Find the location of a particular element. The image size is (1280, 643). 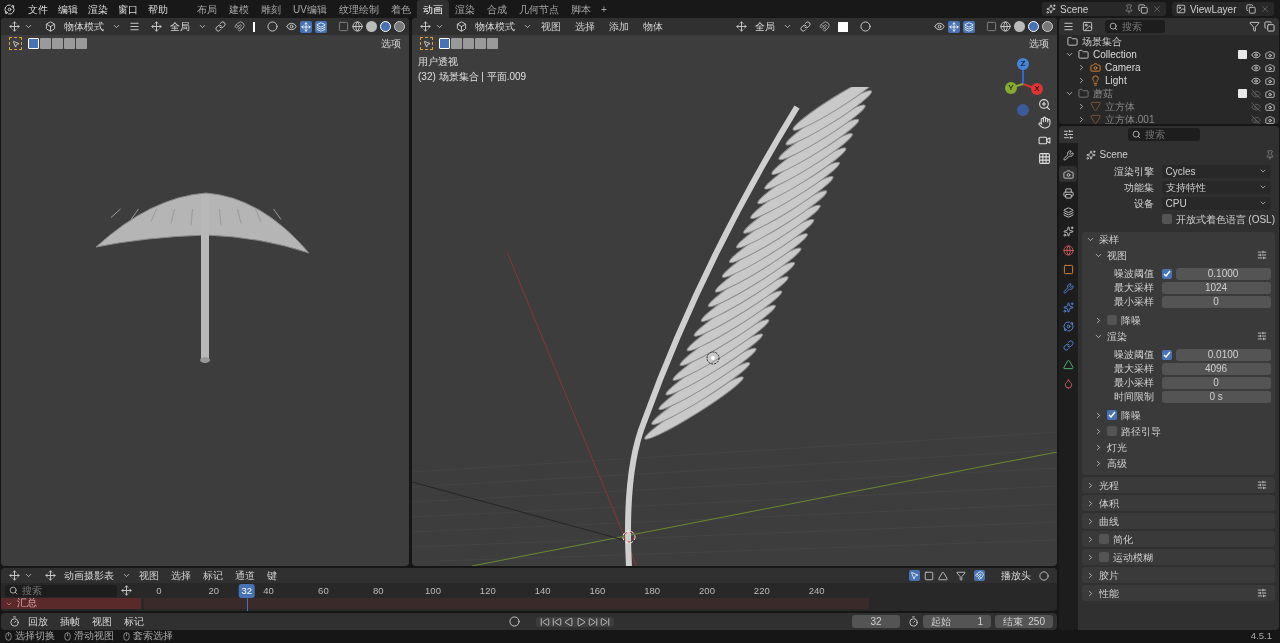

properties-tab is located at coordinates (1068, 174).